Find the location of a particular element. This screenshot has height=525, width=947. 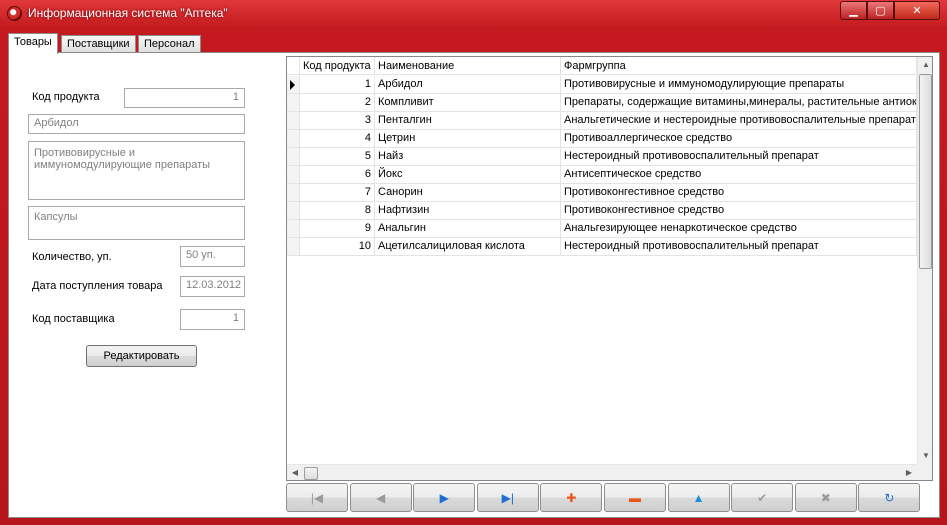

current-row-pointer-icon is located at coordinates (292, 85).